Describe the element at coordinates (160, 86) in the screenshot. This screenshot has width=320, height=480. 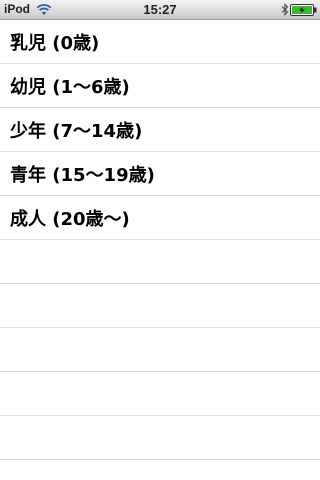
I see `list-item: 幼児 (1〜6歳)` at that location.